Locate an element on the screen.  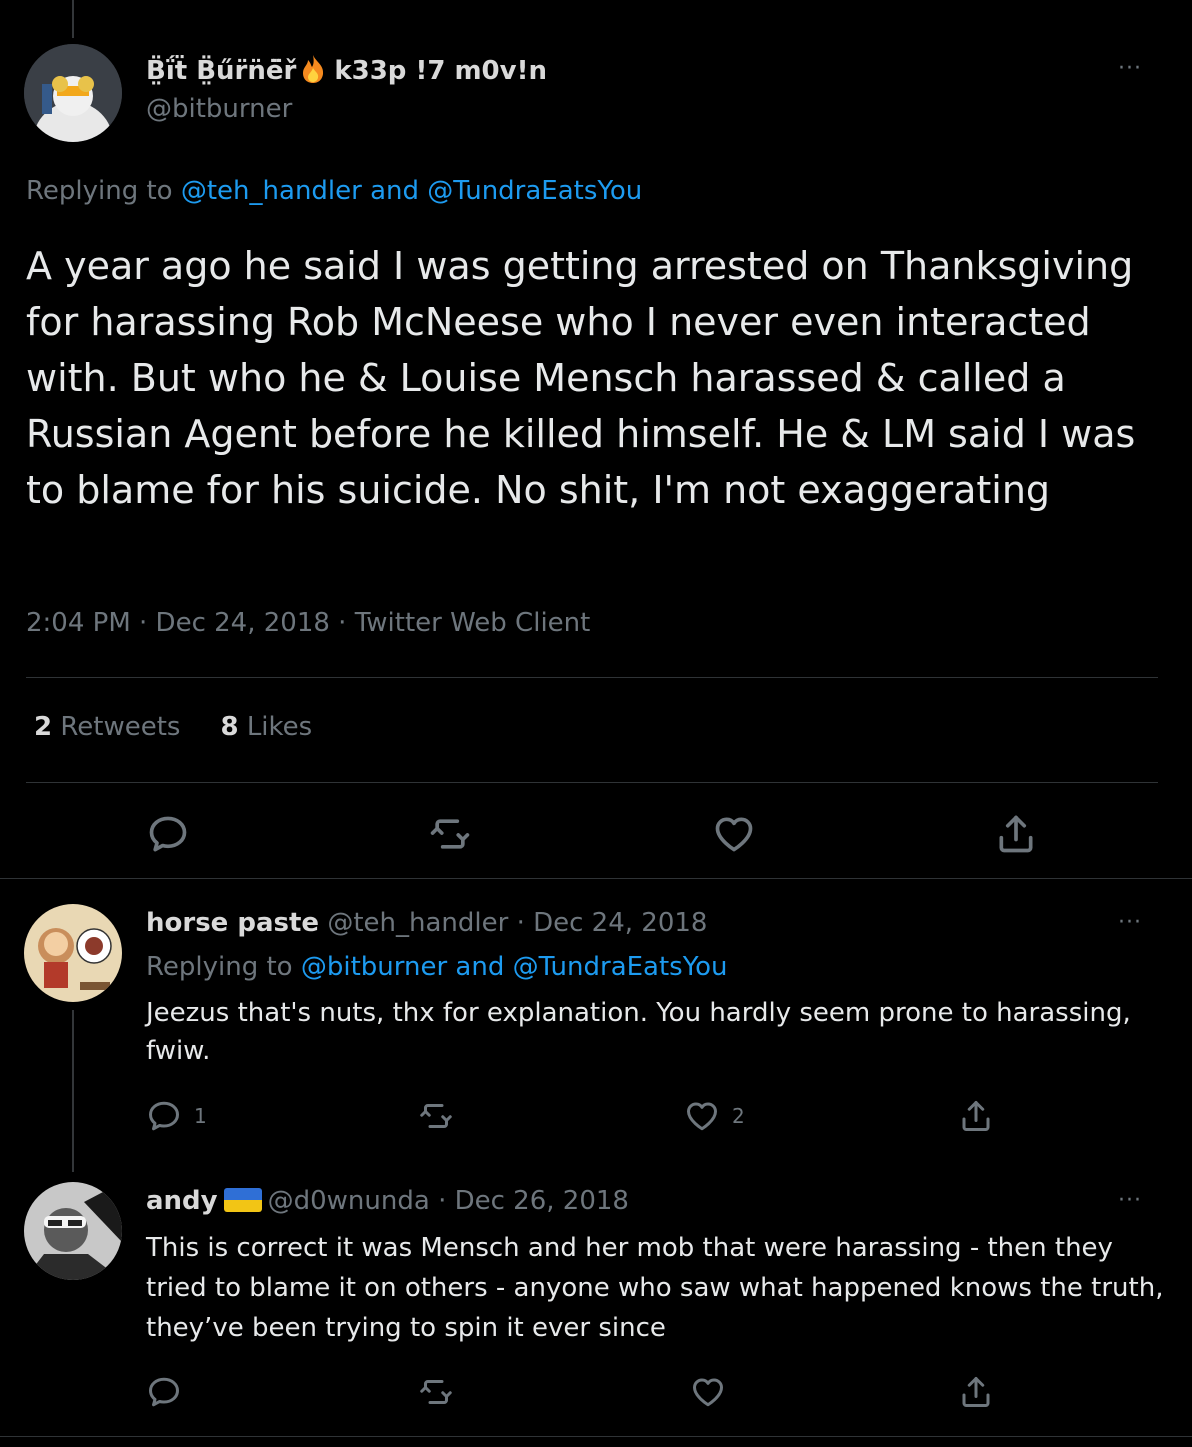
reply-button: 1 is located at coordinates (176, 1116).